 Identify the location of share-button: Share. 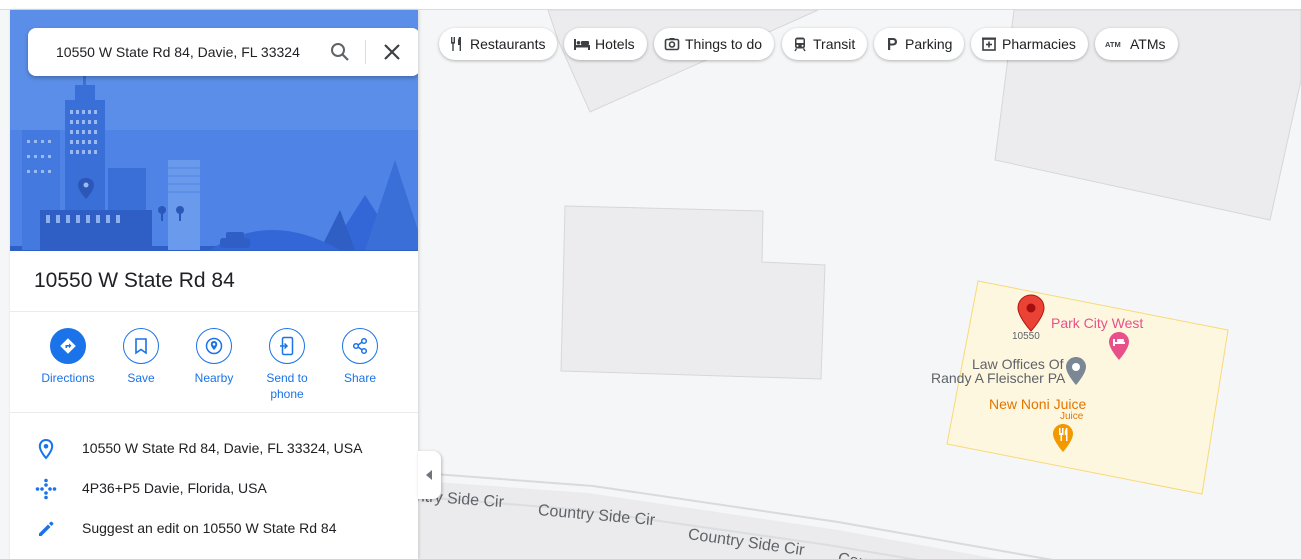
(360, 357).